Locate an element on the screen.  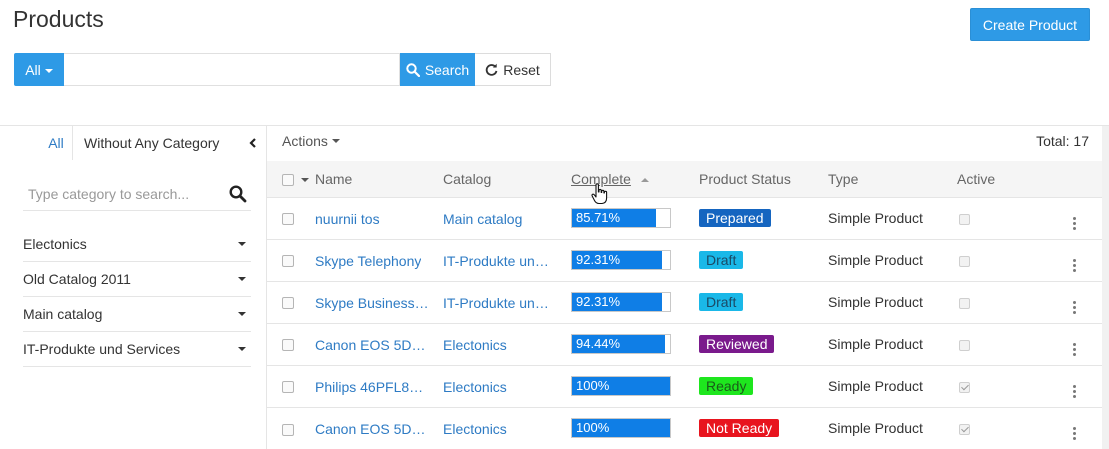
product-name-link: Philips 46PFL8008S is located at coordinates (372, 387).